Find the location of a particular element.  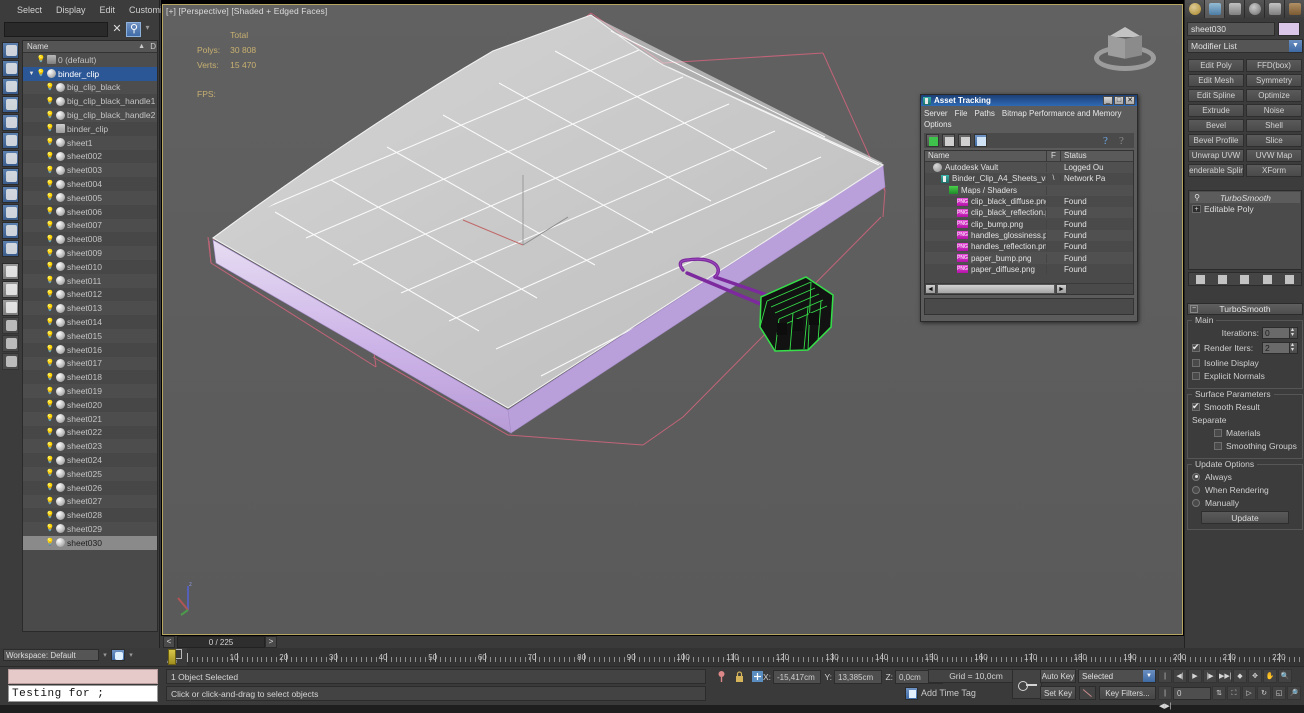

modifier-button-optimize: Optimize is located at coordinates (1274, 95).